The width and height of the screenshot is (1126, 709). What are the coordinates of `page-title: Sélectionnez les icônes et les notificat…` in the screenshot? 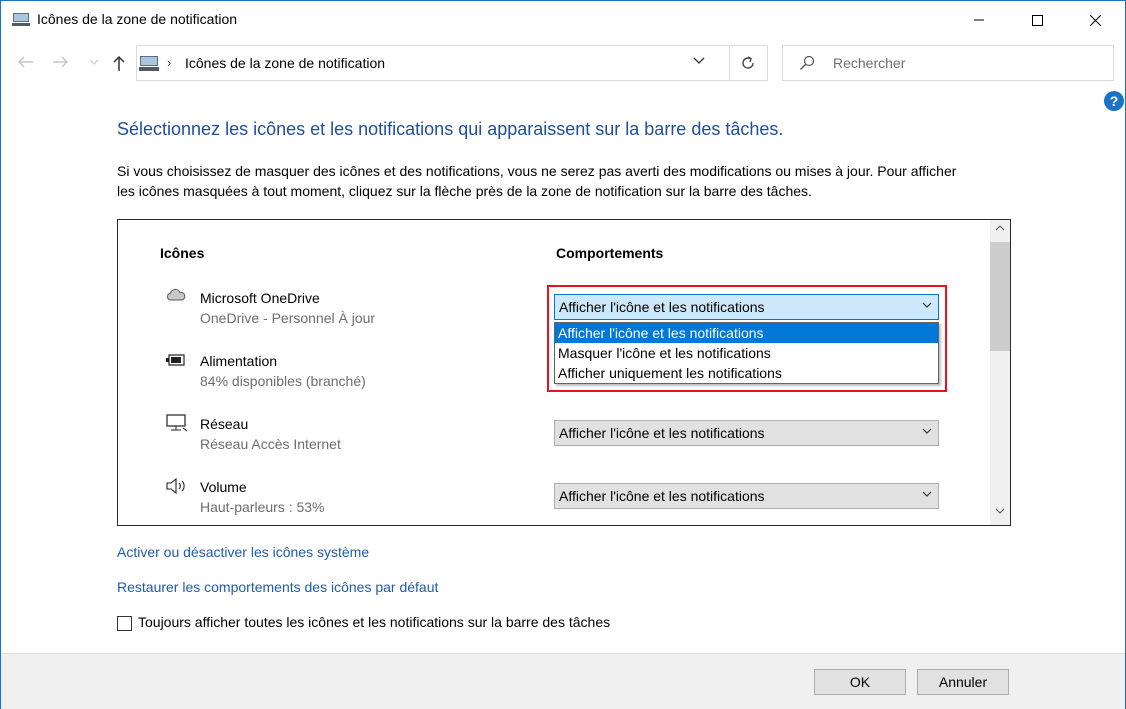 It's located at (450, 129).